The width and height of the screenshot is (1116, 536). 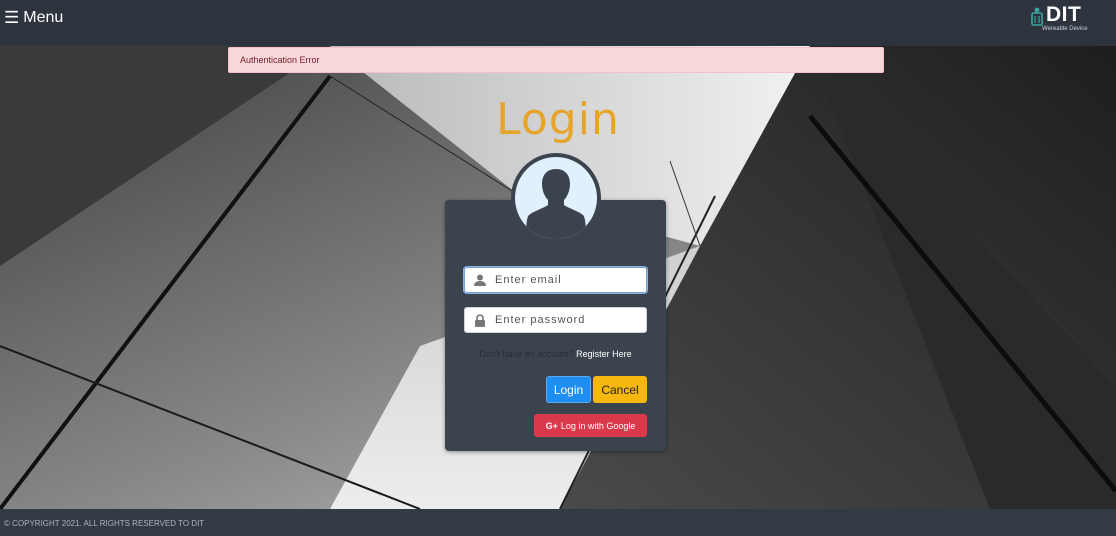 I want to click on google-login-button: G+ Log in with Google, so click(x=590, y=425).